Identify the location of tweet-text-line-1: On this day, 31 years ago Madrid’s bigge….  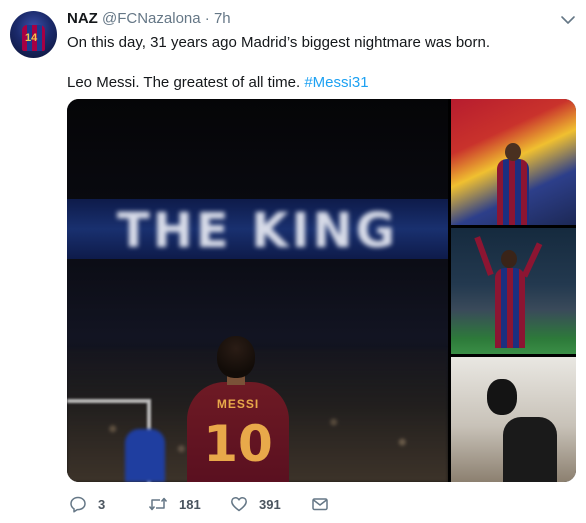
(279, 42).